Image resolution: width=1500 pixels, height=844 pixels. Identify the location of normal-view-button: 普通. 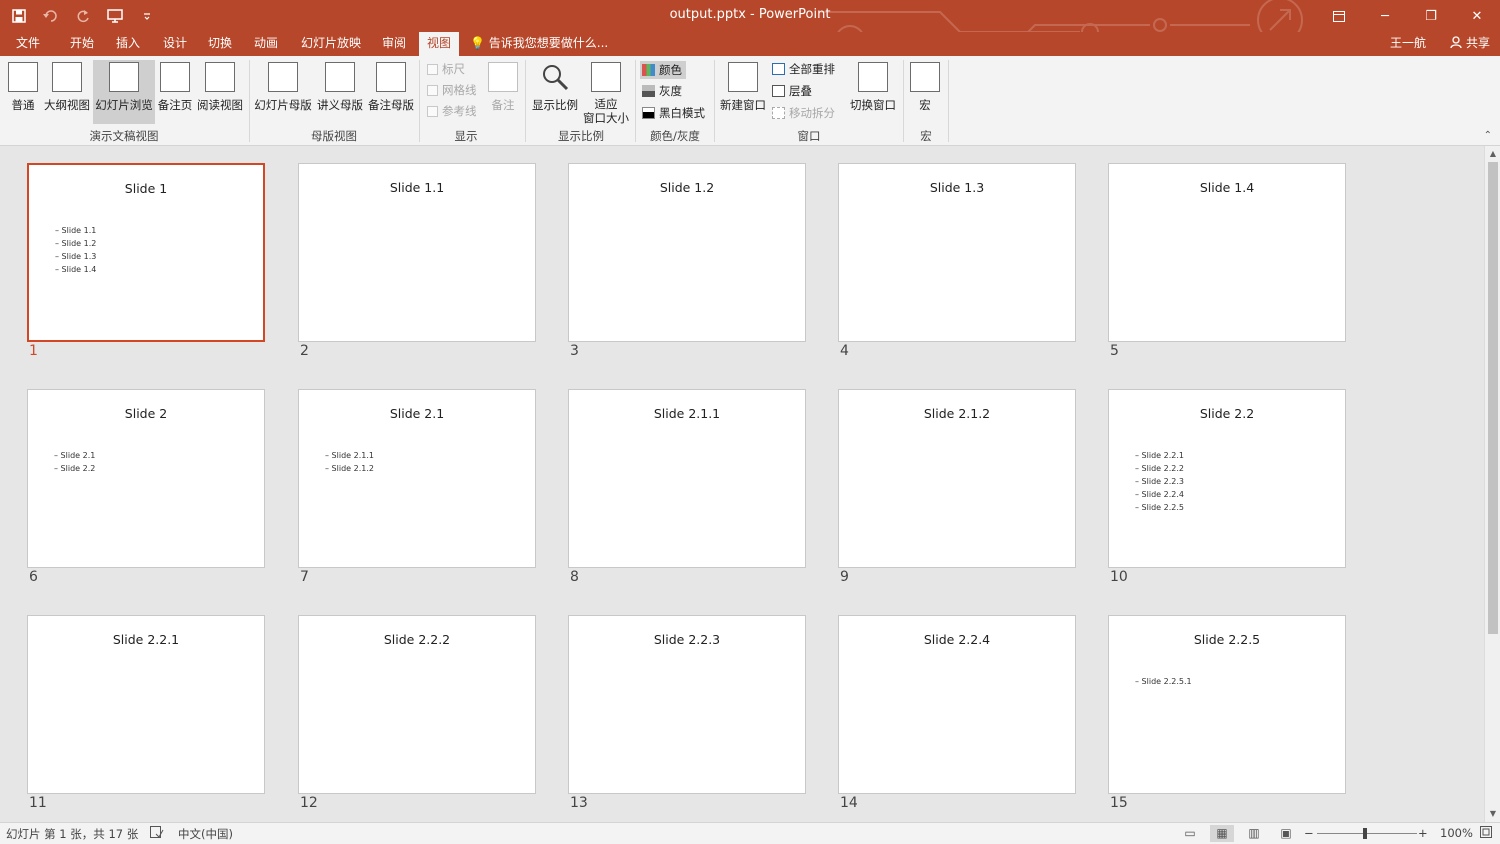
(23, 92).